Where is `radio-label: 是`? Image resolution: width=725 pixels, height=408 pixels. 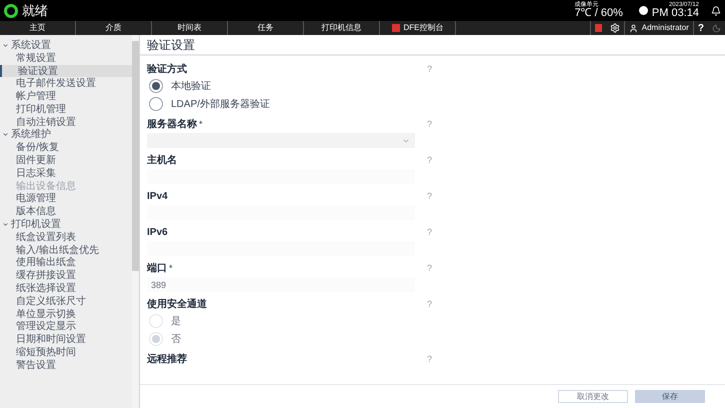
radio-label: 是 is located at coordinates (176, 321).